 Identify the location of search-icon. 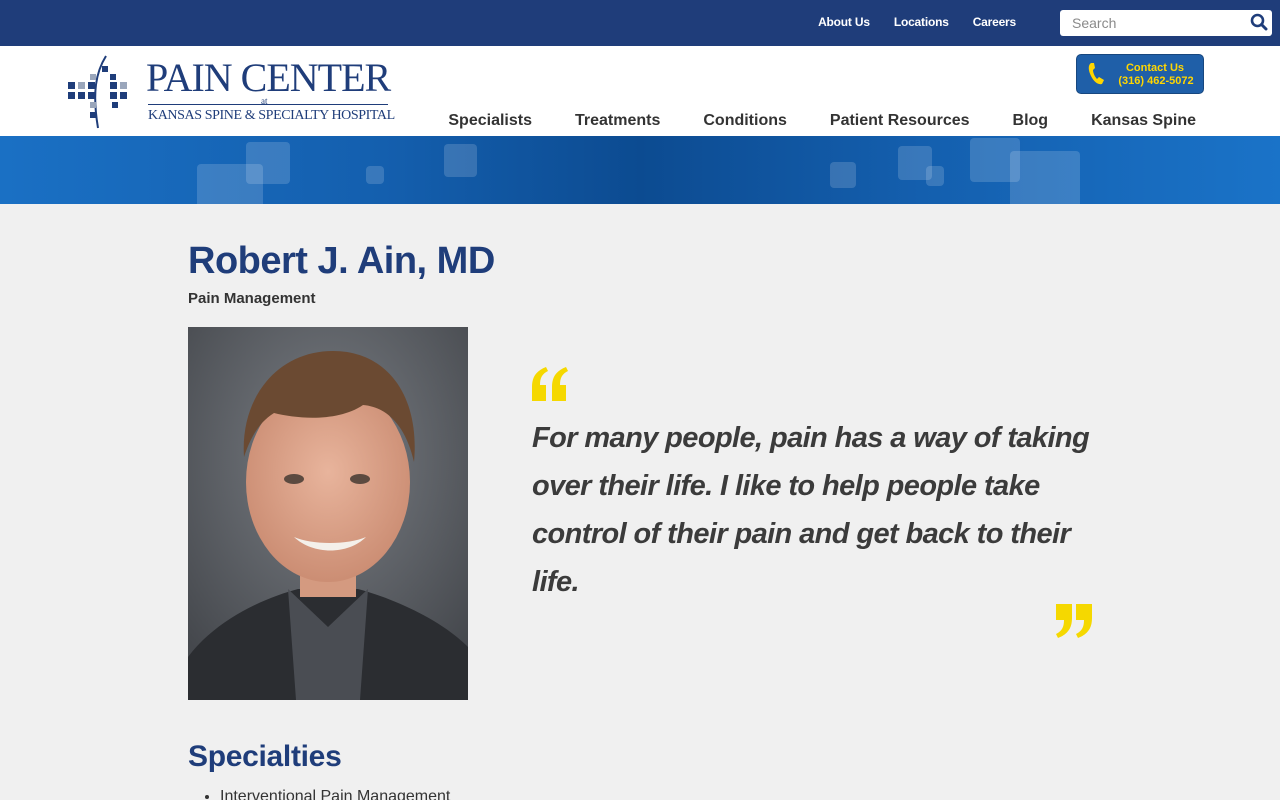
(1259, 22).